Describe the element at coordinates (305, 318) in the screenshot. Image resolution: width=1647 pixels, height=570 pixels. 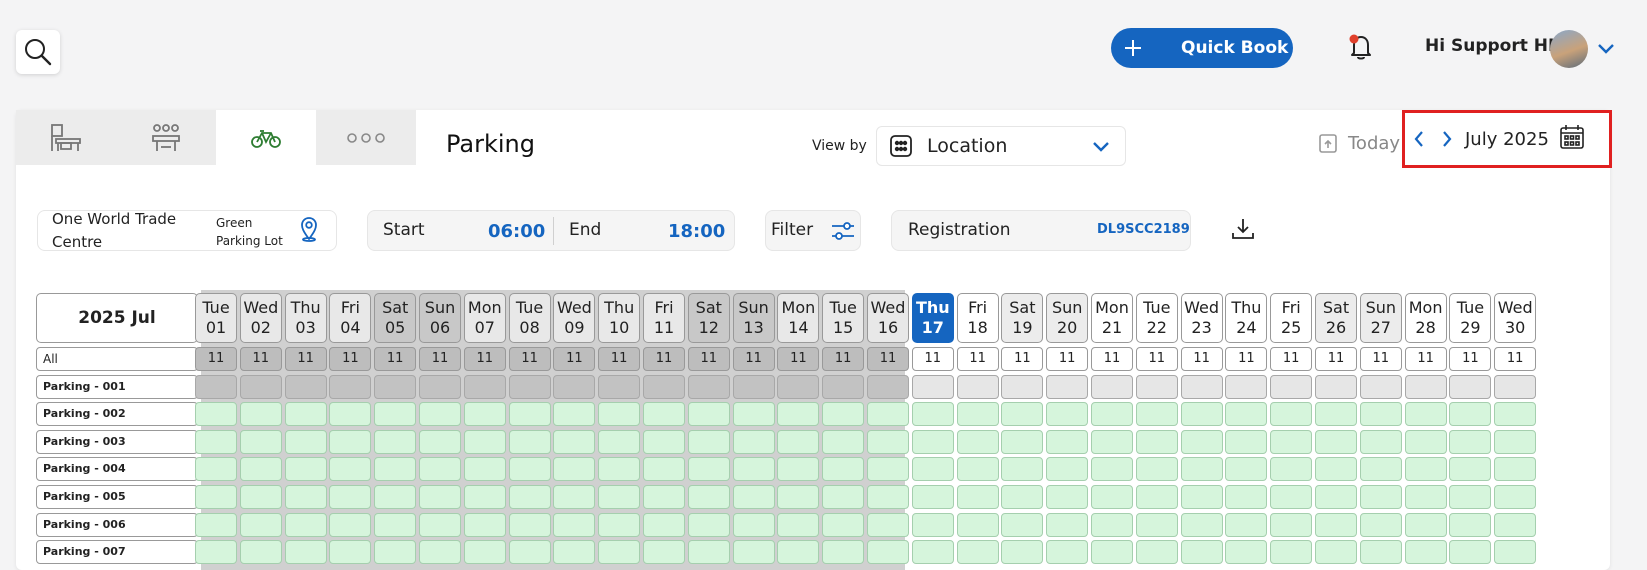
I see `day-header: Thu 03` at that location.